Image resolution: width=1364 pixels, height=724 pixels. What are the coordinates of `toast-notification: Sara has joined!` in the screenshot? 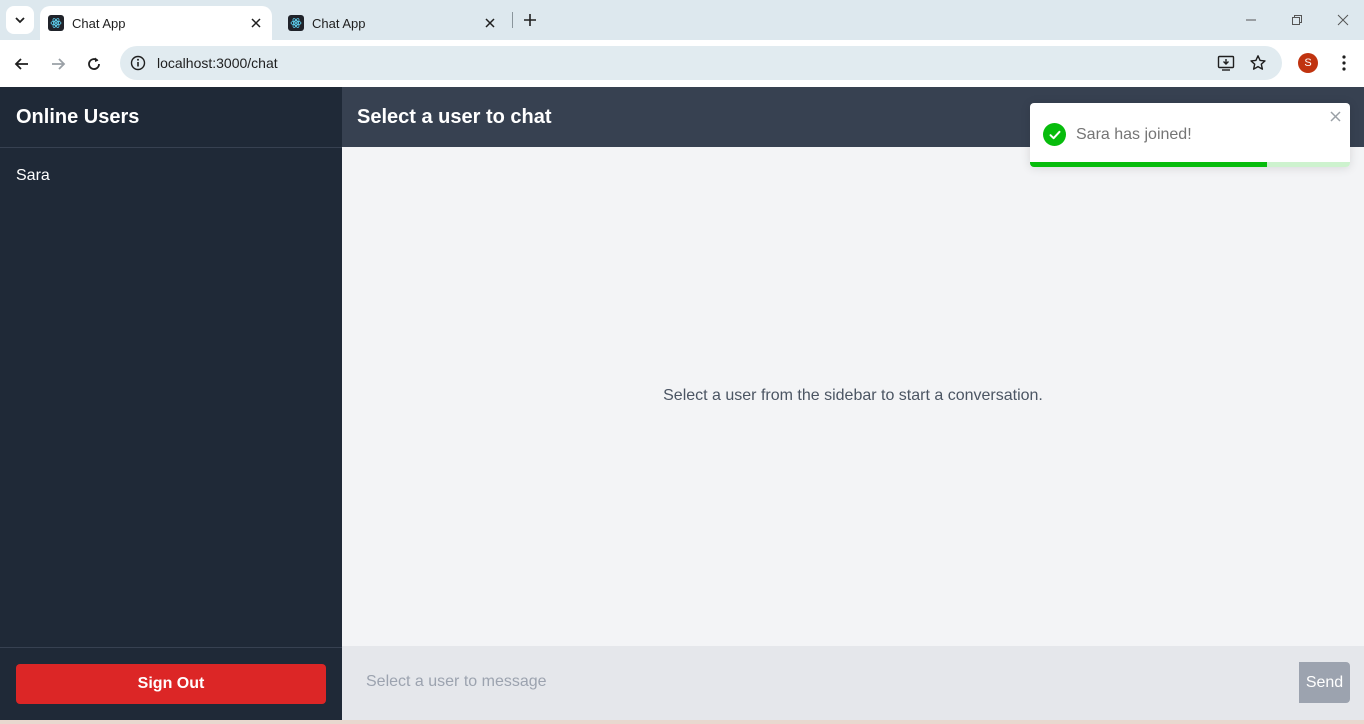 It's located at (1190, 135).